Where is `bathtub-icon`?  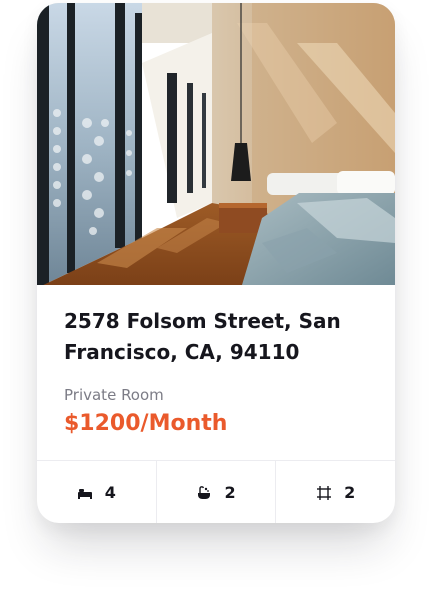
bathtub-icon is located at coordinates (204, 493).